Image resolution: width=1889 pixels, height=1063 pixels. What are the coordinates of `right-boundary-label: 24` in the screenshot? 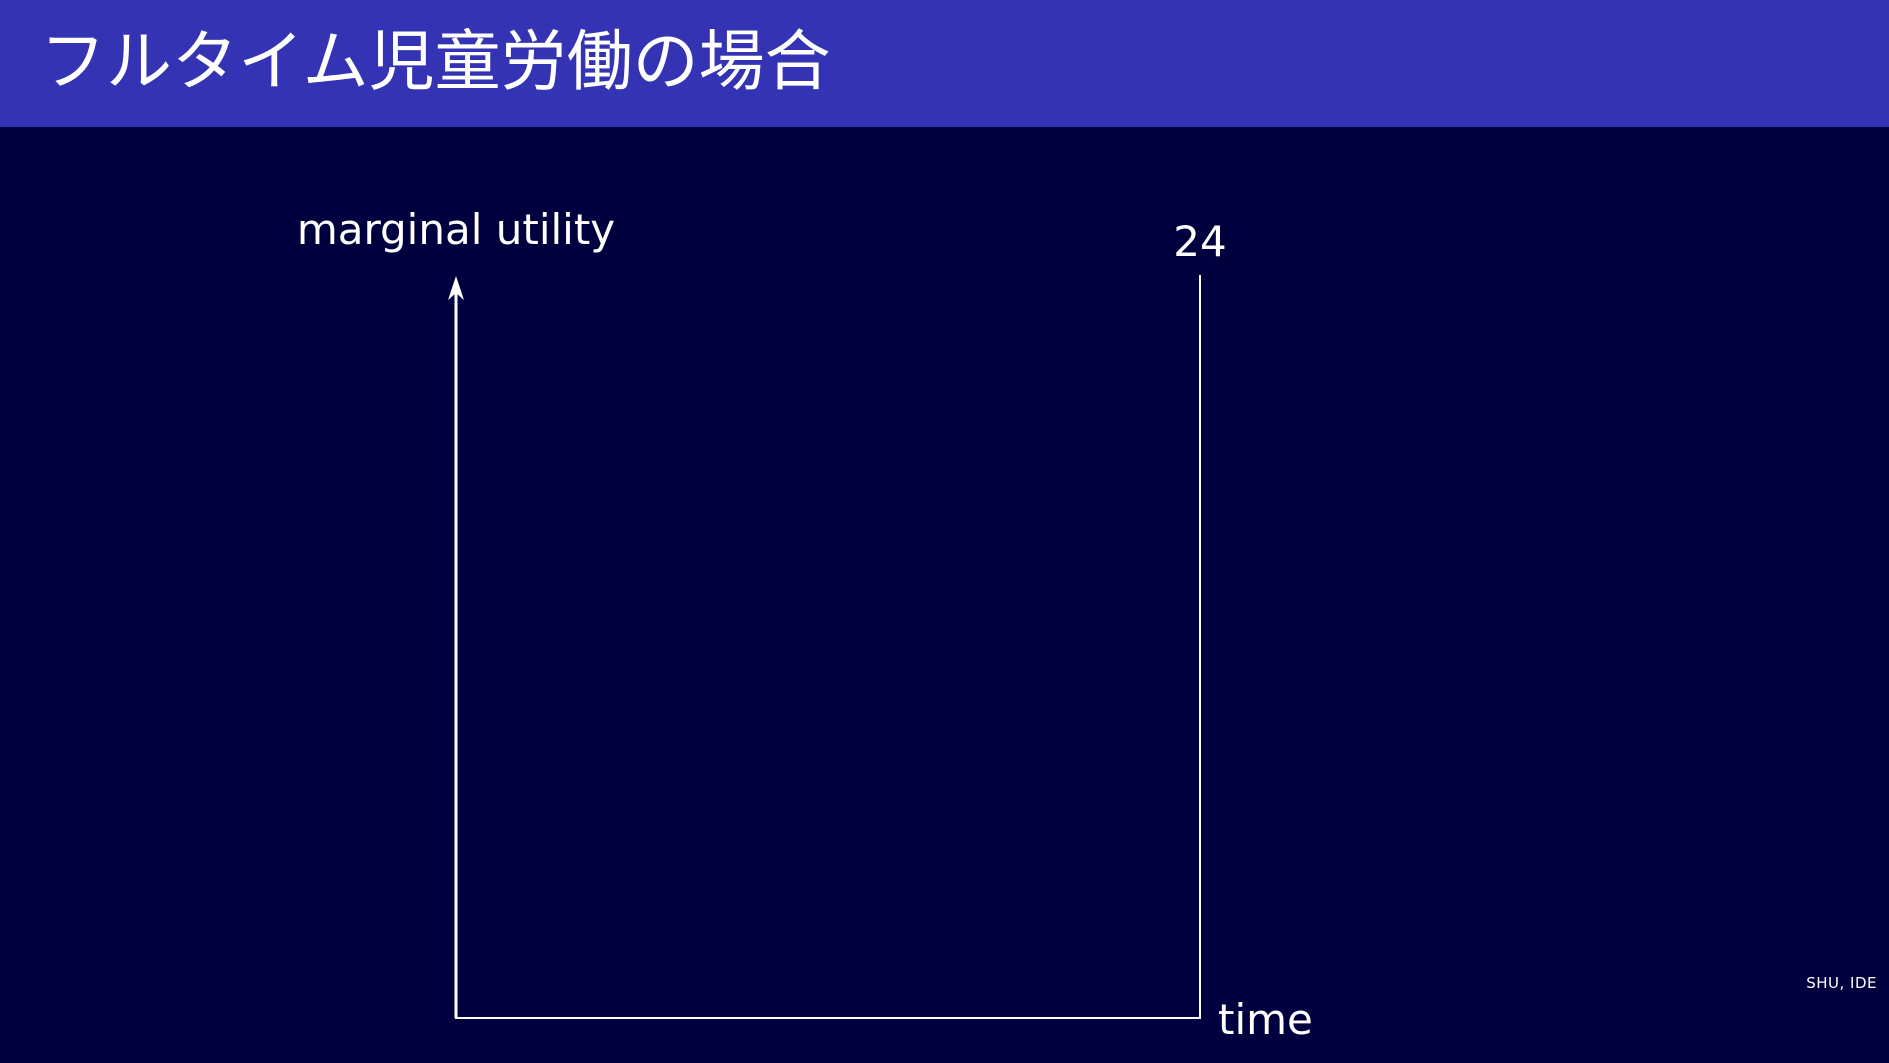 It's located at (1199, 241).